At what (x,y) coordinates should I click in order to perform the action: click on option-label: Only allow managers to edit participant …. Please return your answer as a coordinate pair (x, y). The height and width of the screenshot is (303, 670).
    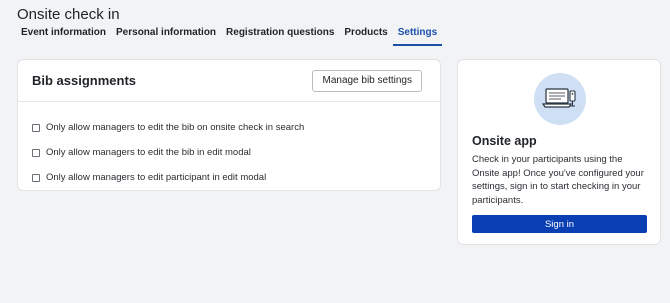
    Looking at the image, I should click on (156, 177).